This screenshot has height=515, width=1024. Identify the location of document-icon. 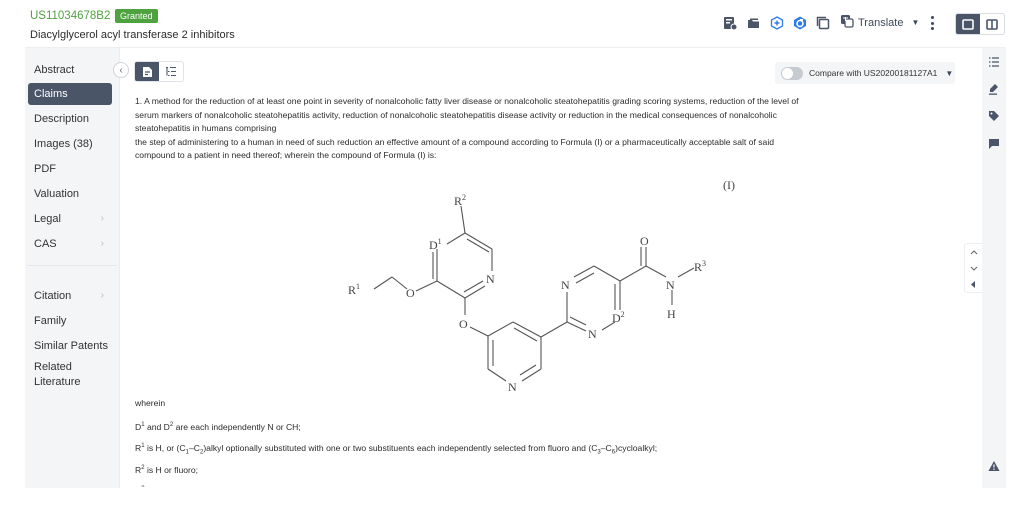
(147, 71).